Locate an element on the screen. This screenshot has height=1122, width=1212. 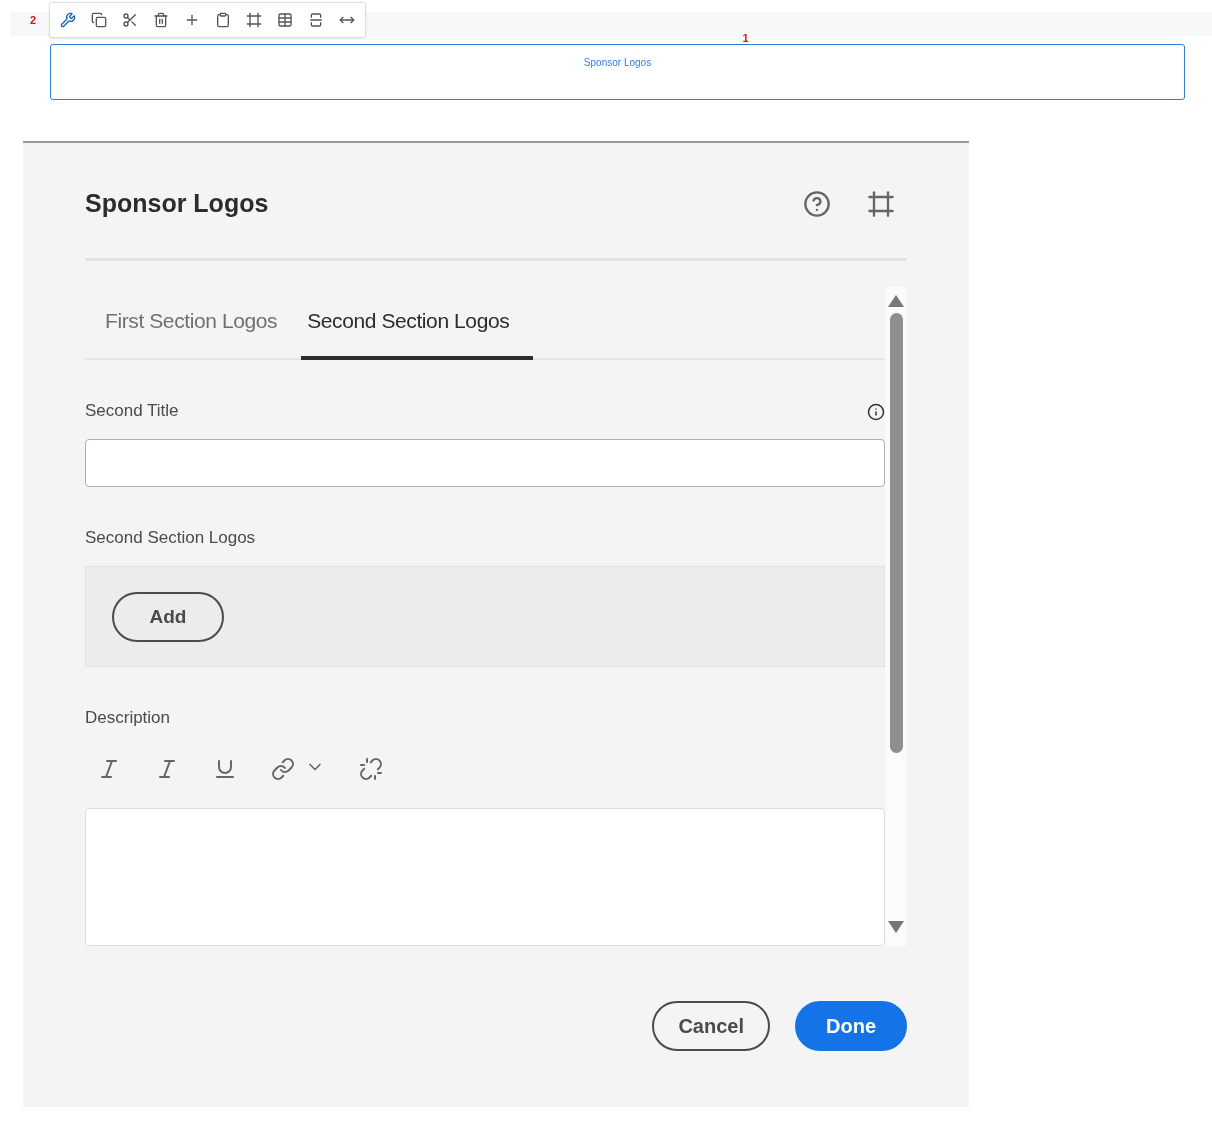
component-frame: Sponsor Logos is located at coordinates (617, 72).